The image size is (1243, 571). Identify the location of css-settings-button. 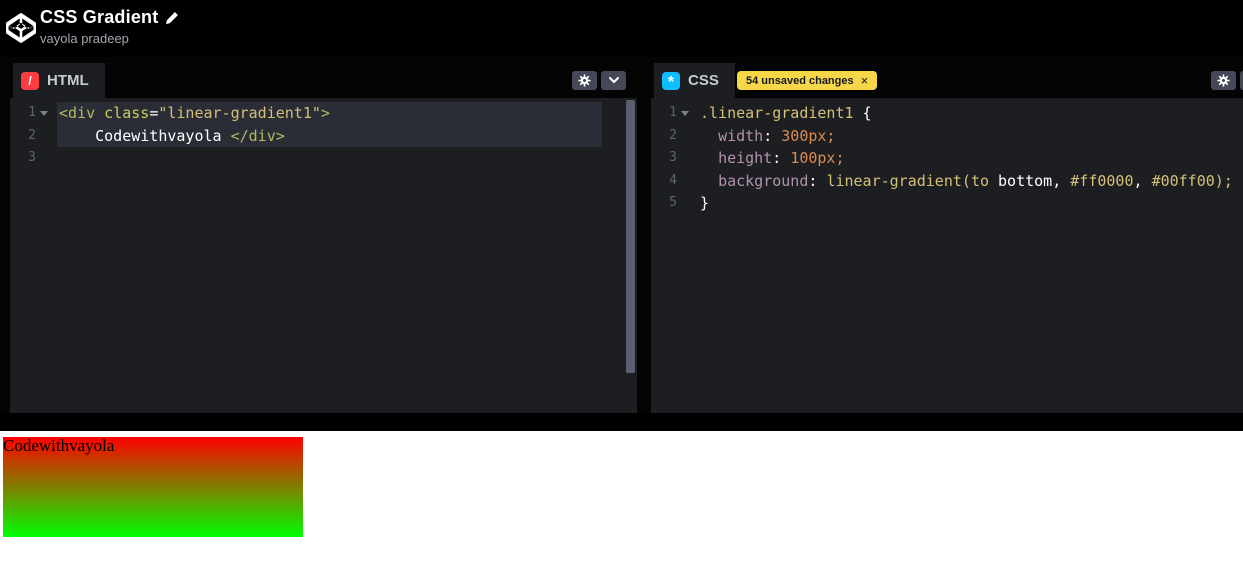
(1223, 80).